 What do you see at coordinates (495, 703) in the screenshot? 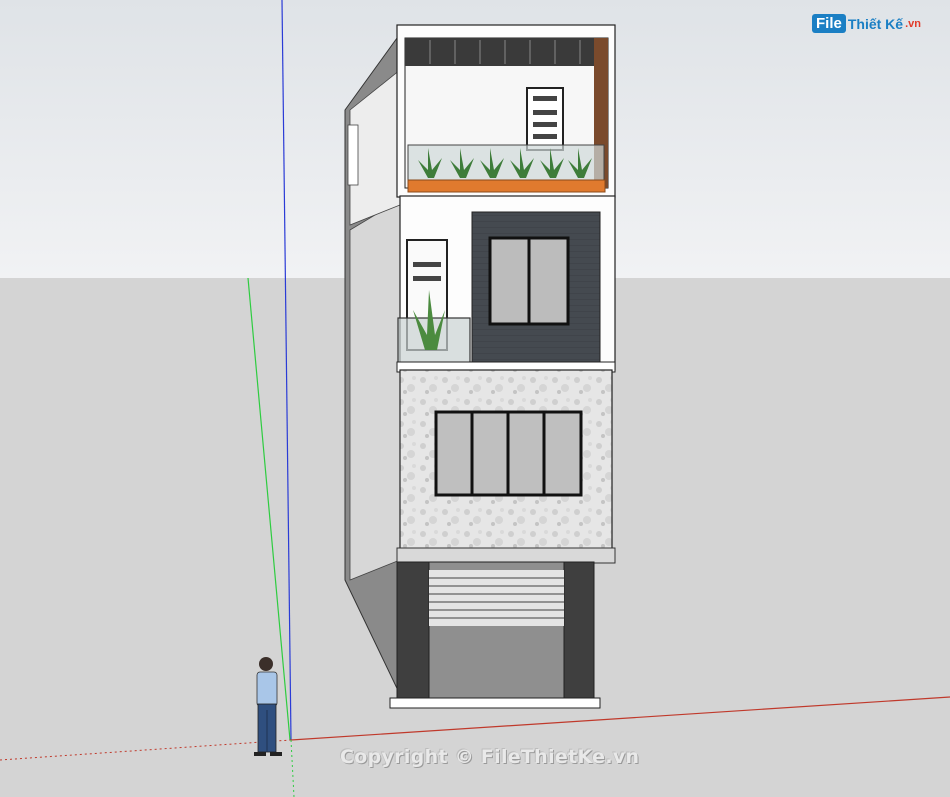
I see `base-step` at bounding box center [495, 703].